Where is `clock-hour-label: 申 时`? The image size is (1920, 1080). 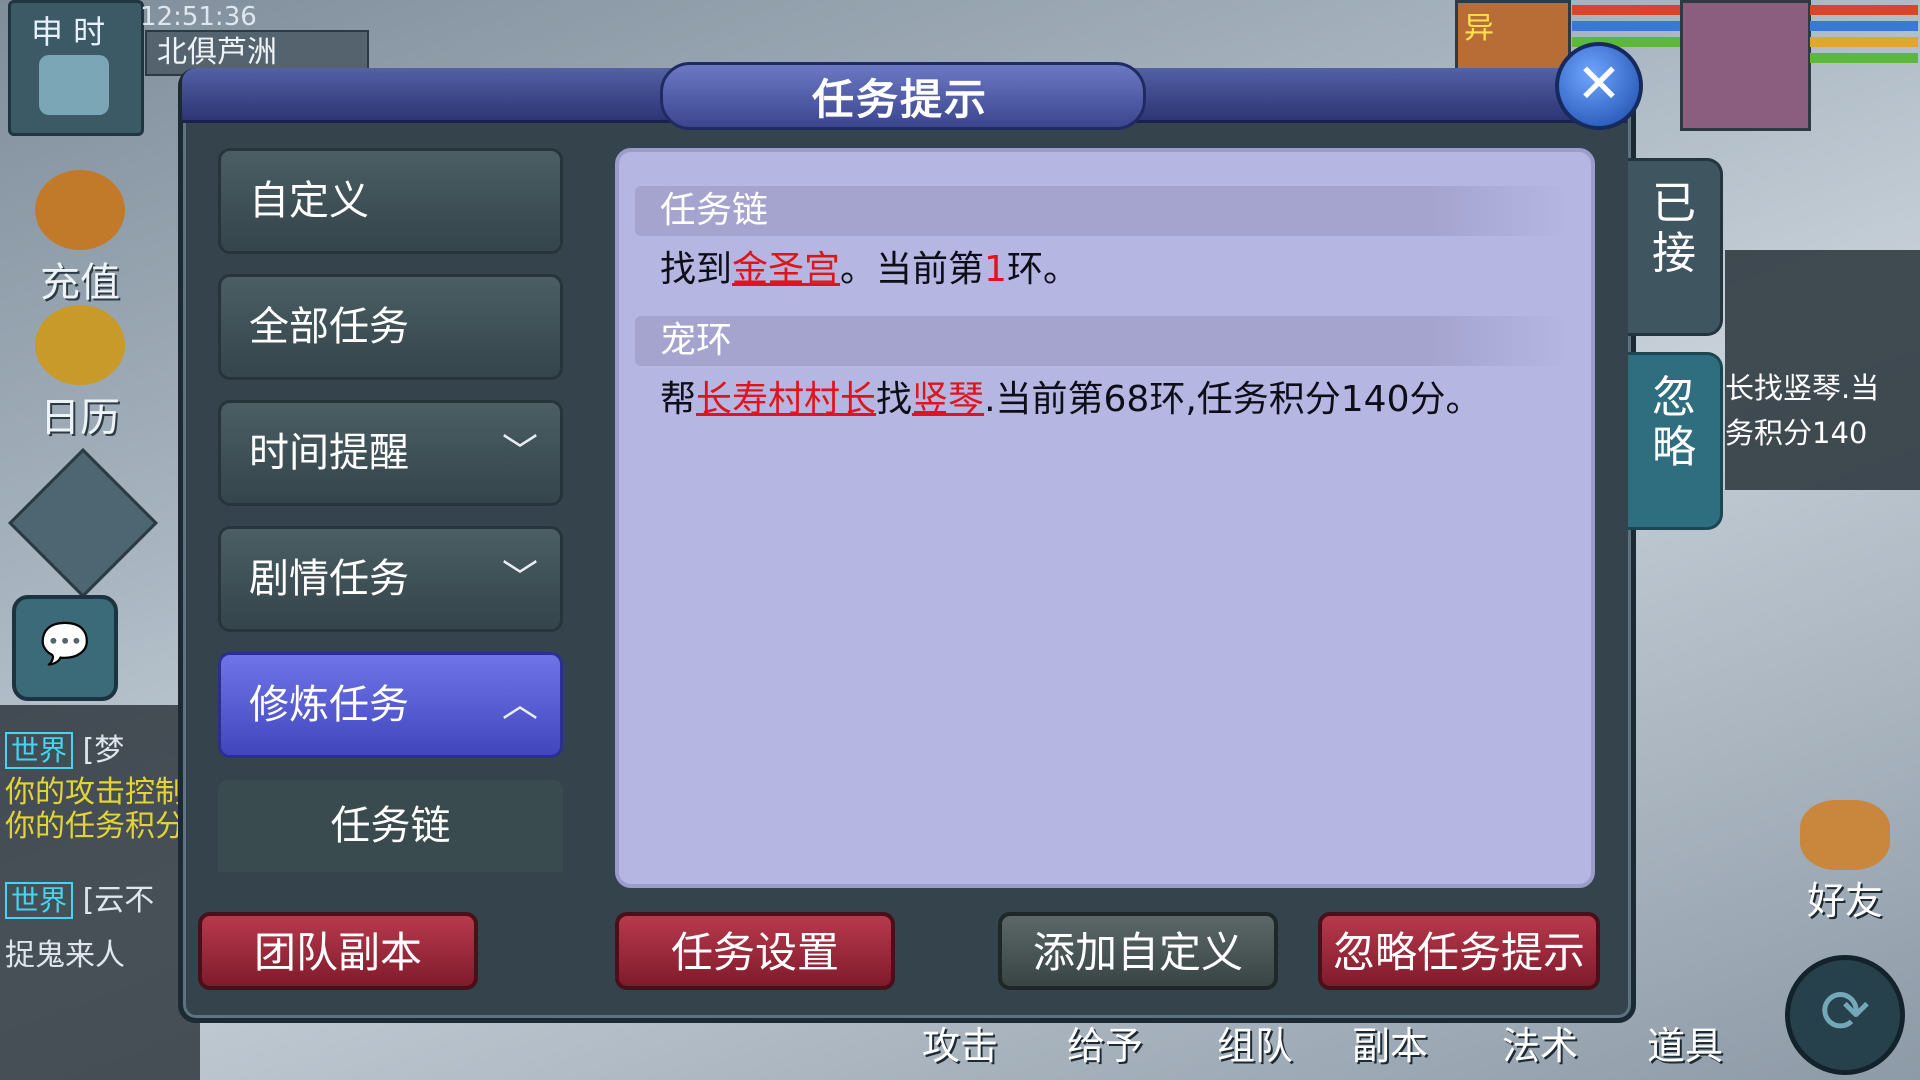 clock-hour-label: 申 时 is located at coordinates (68, 32).